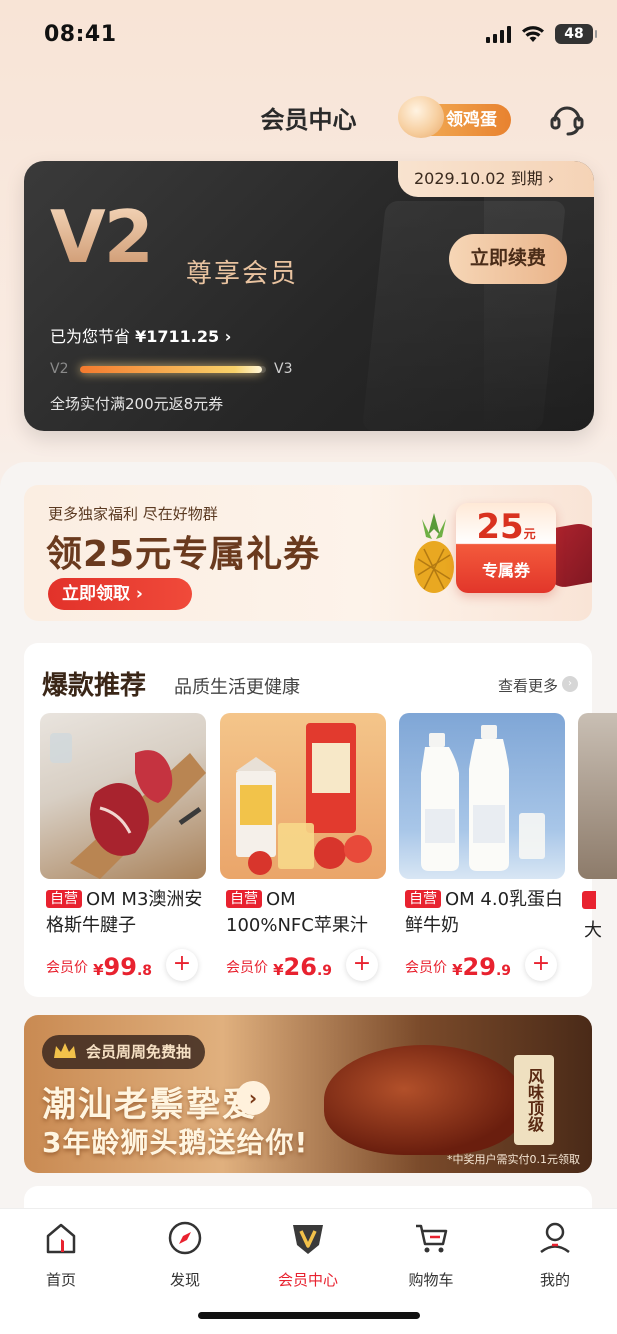 This screenshot has width=617, height=1334. I want to click on savings-prefix: 已为您节省, so click(90, 336).